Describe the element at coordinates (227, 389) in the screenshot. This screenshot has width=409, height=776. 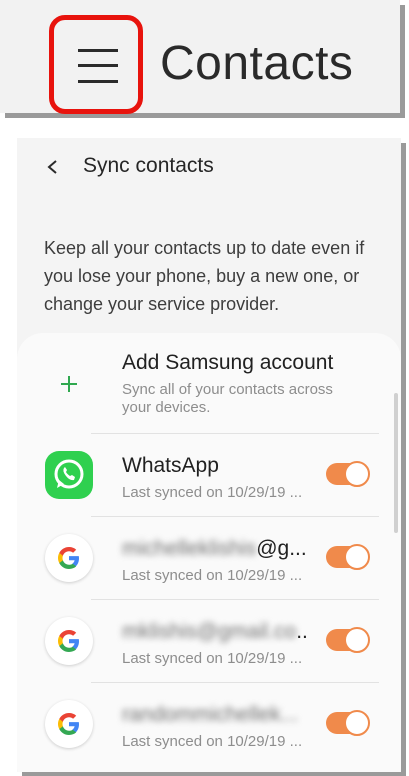
I see `add-account-subtitle-1: Sync all of your contacts across` at that location.